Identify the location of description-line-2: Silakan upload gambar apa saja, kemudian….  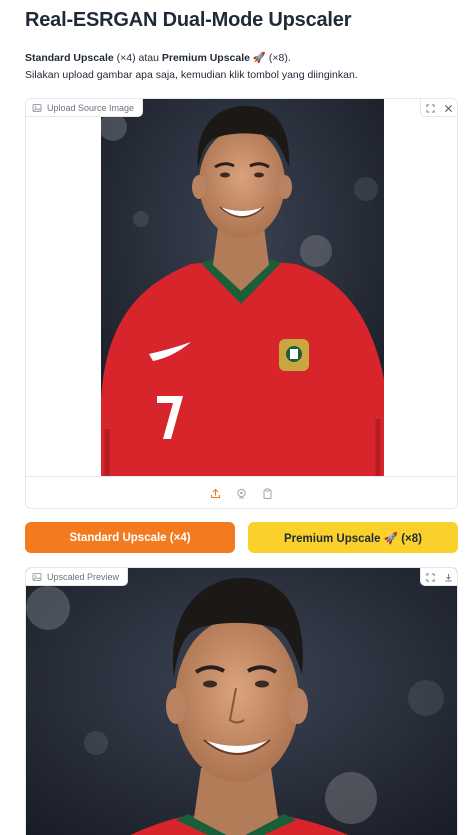
(191, 75).